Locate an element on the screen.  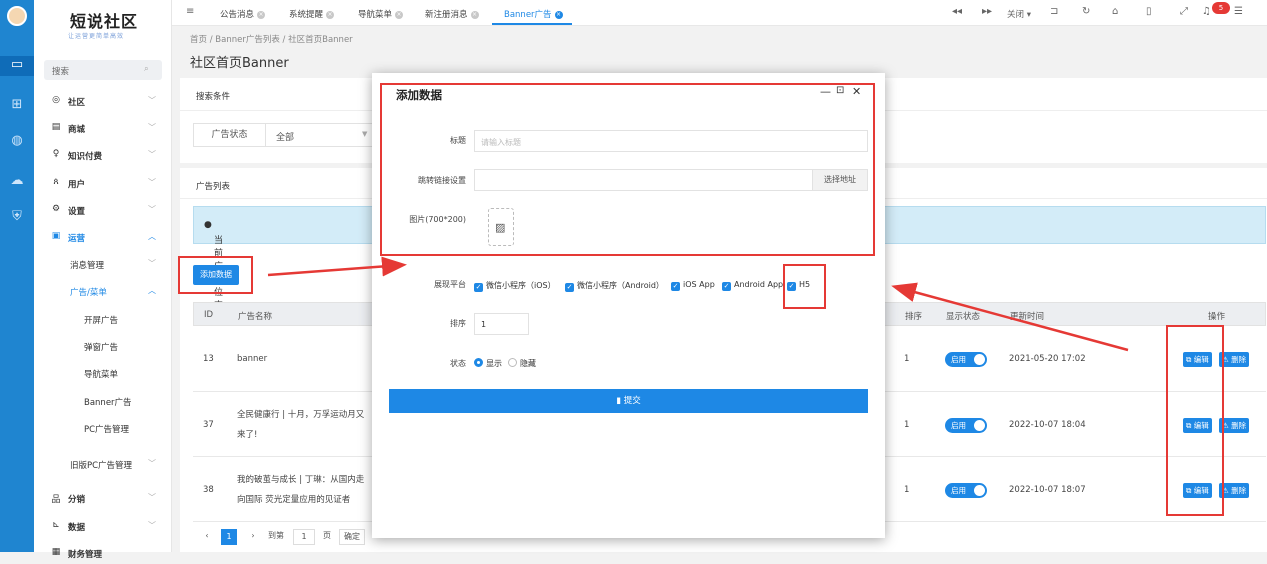
annotation-arrows is located at coordinates (698, 304).